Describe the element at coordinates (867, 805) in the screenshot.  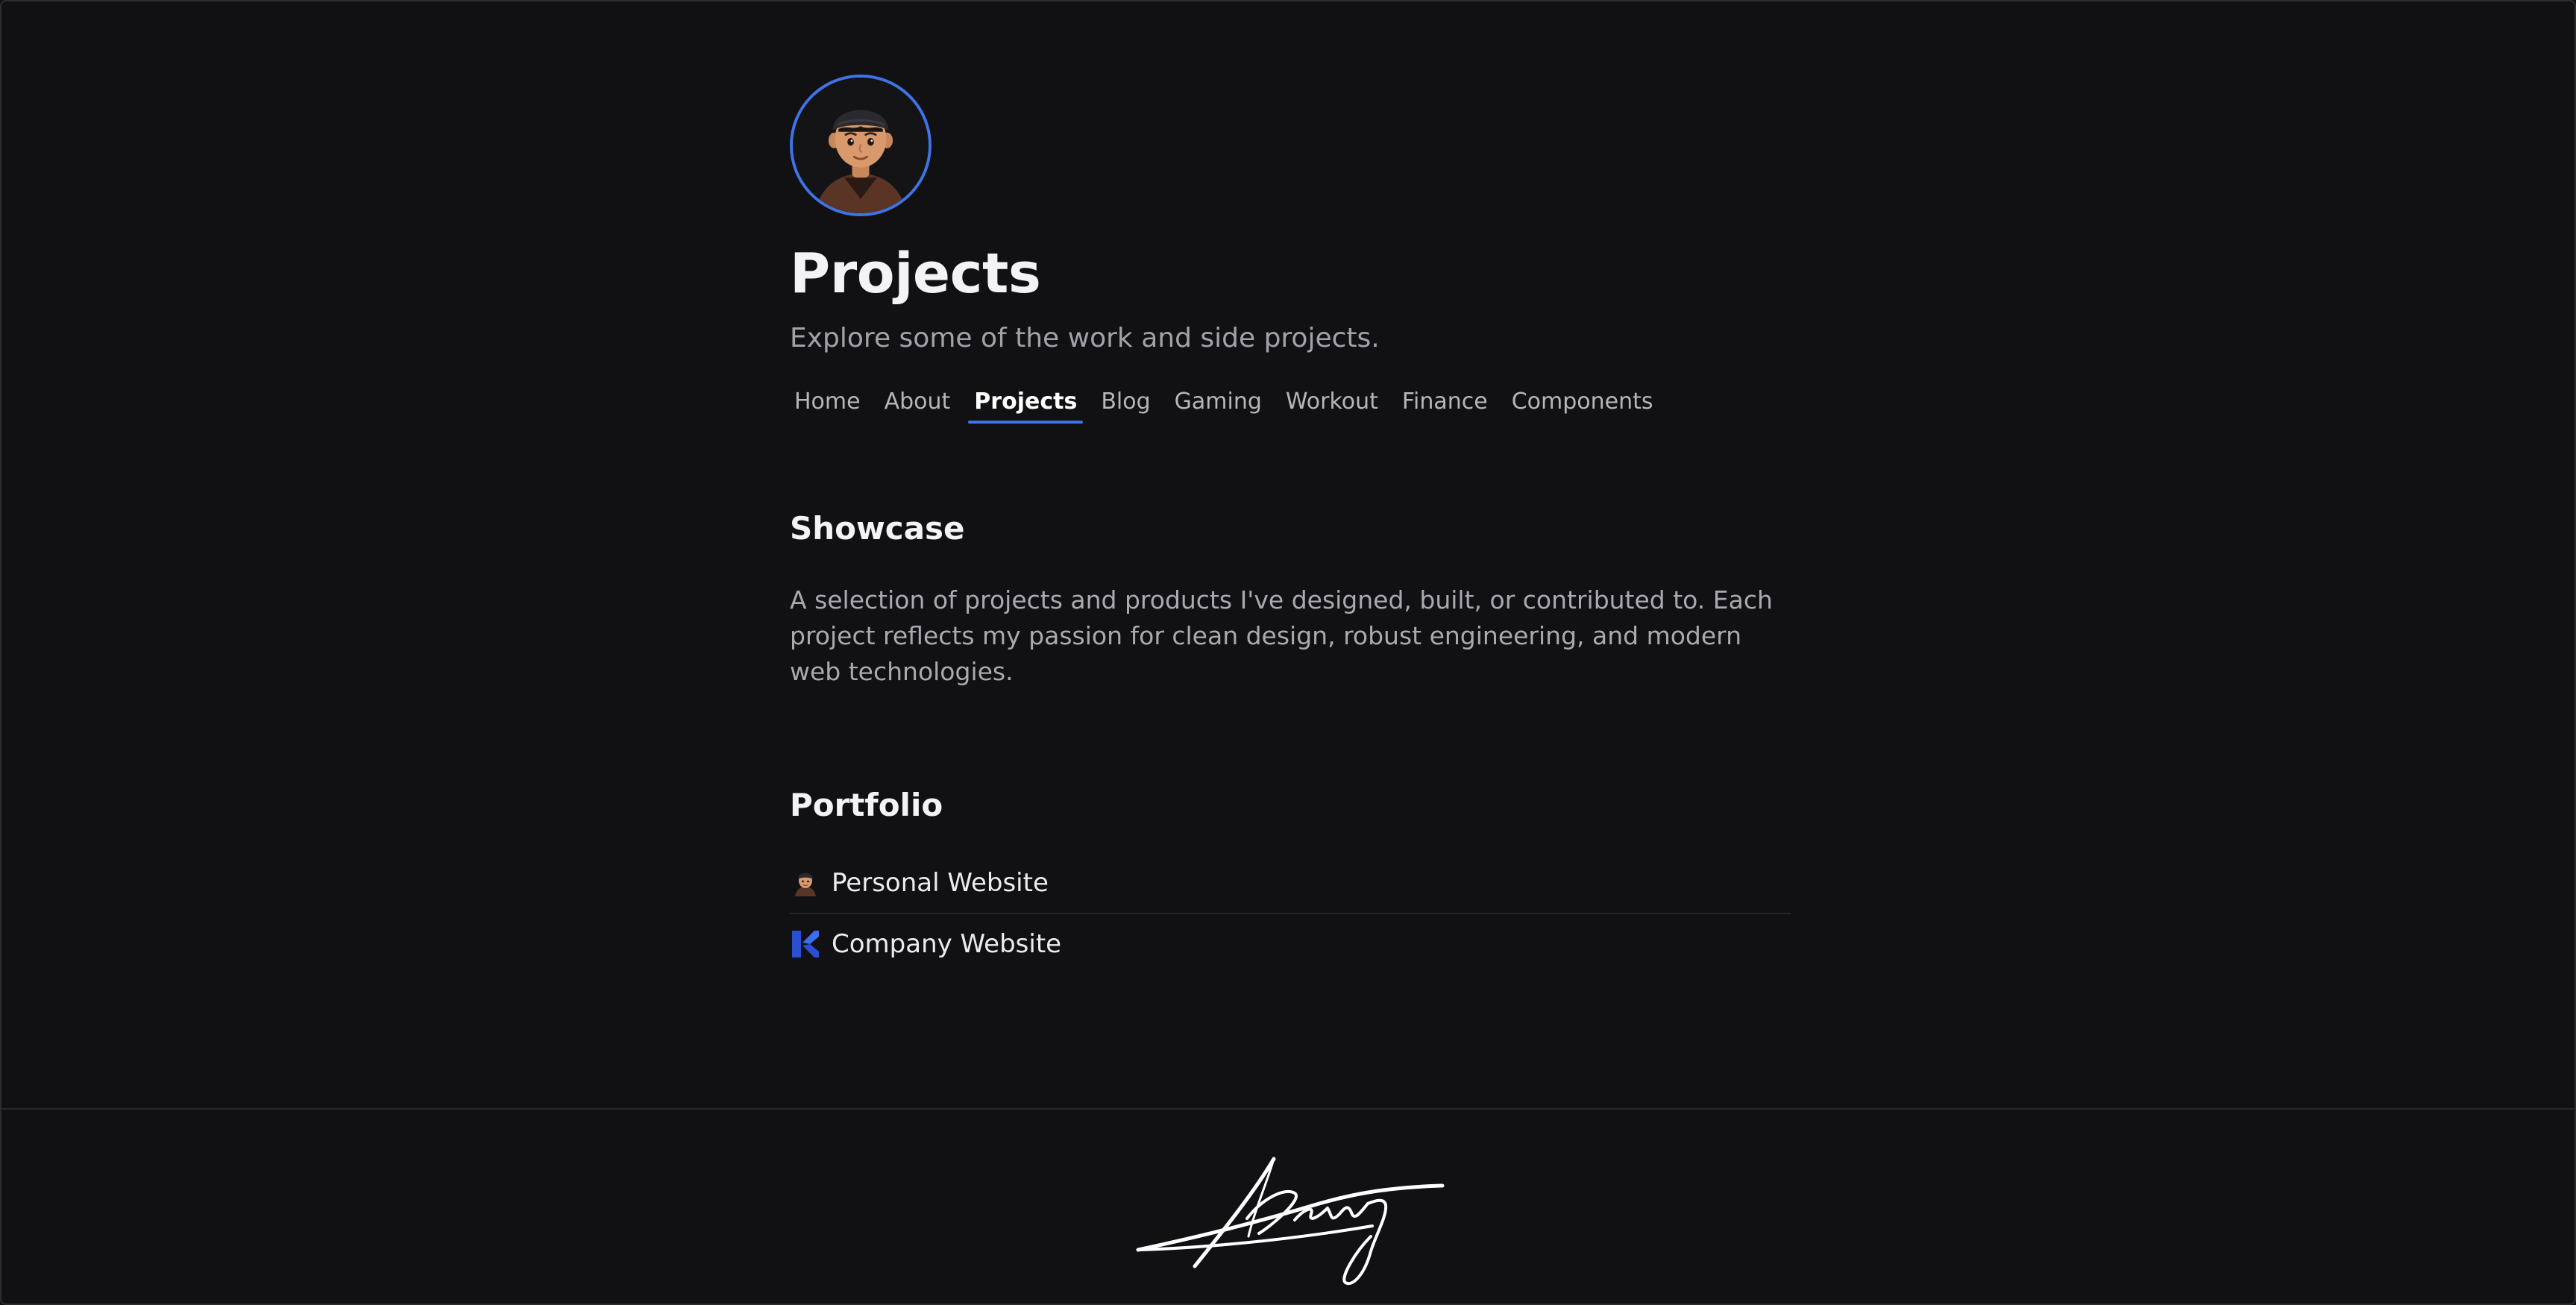
I see `portfolio-heading: Portfolio` at that location.